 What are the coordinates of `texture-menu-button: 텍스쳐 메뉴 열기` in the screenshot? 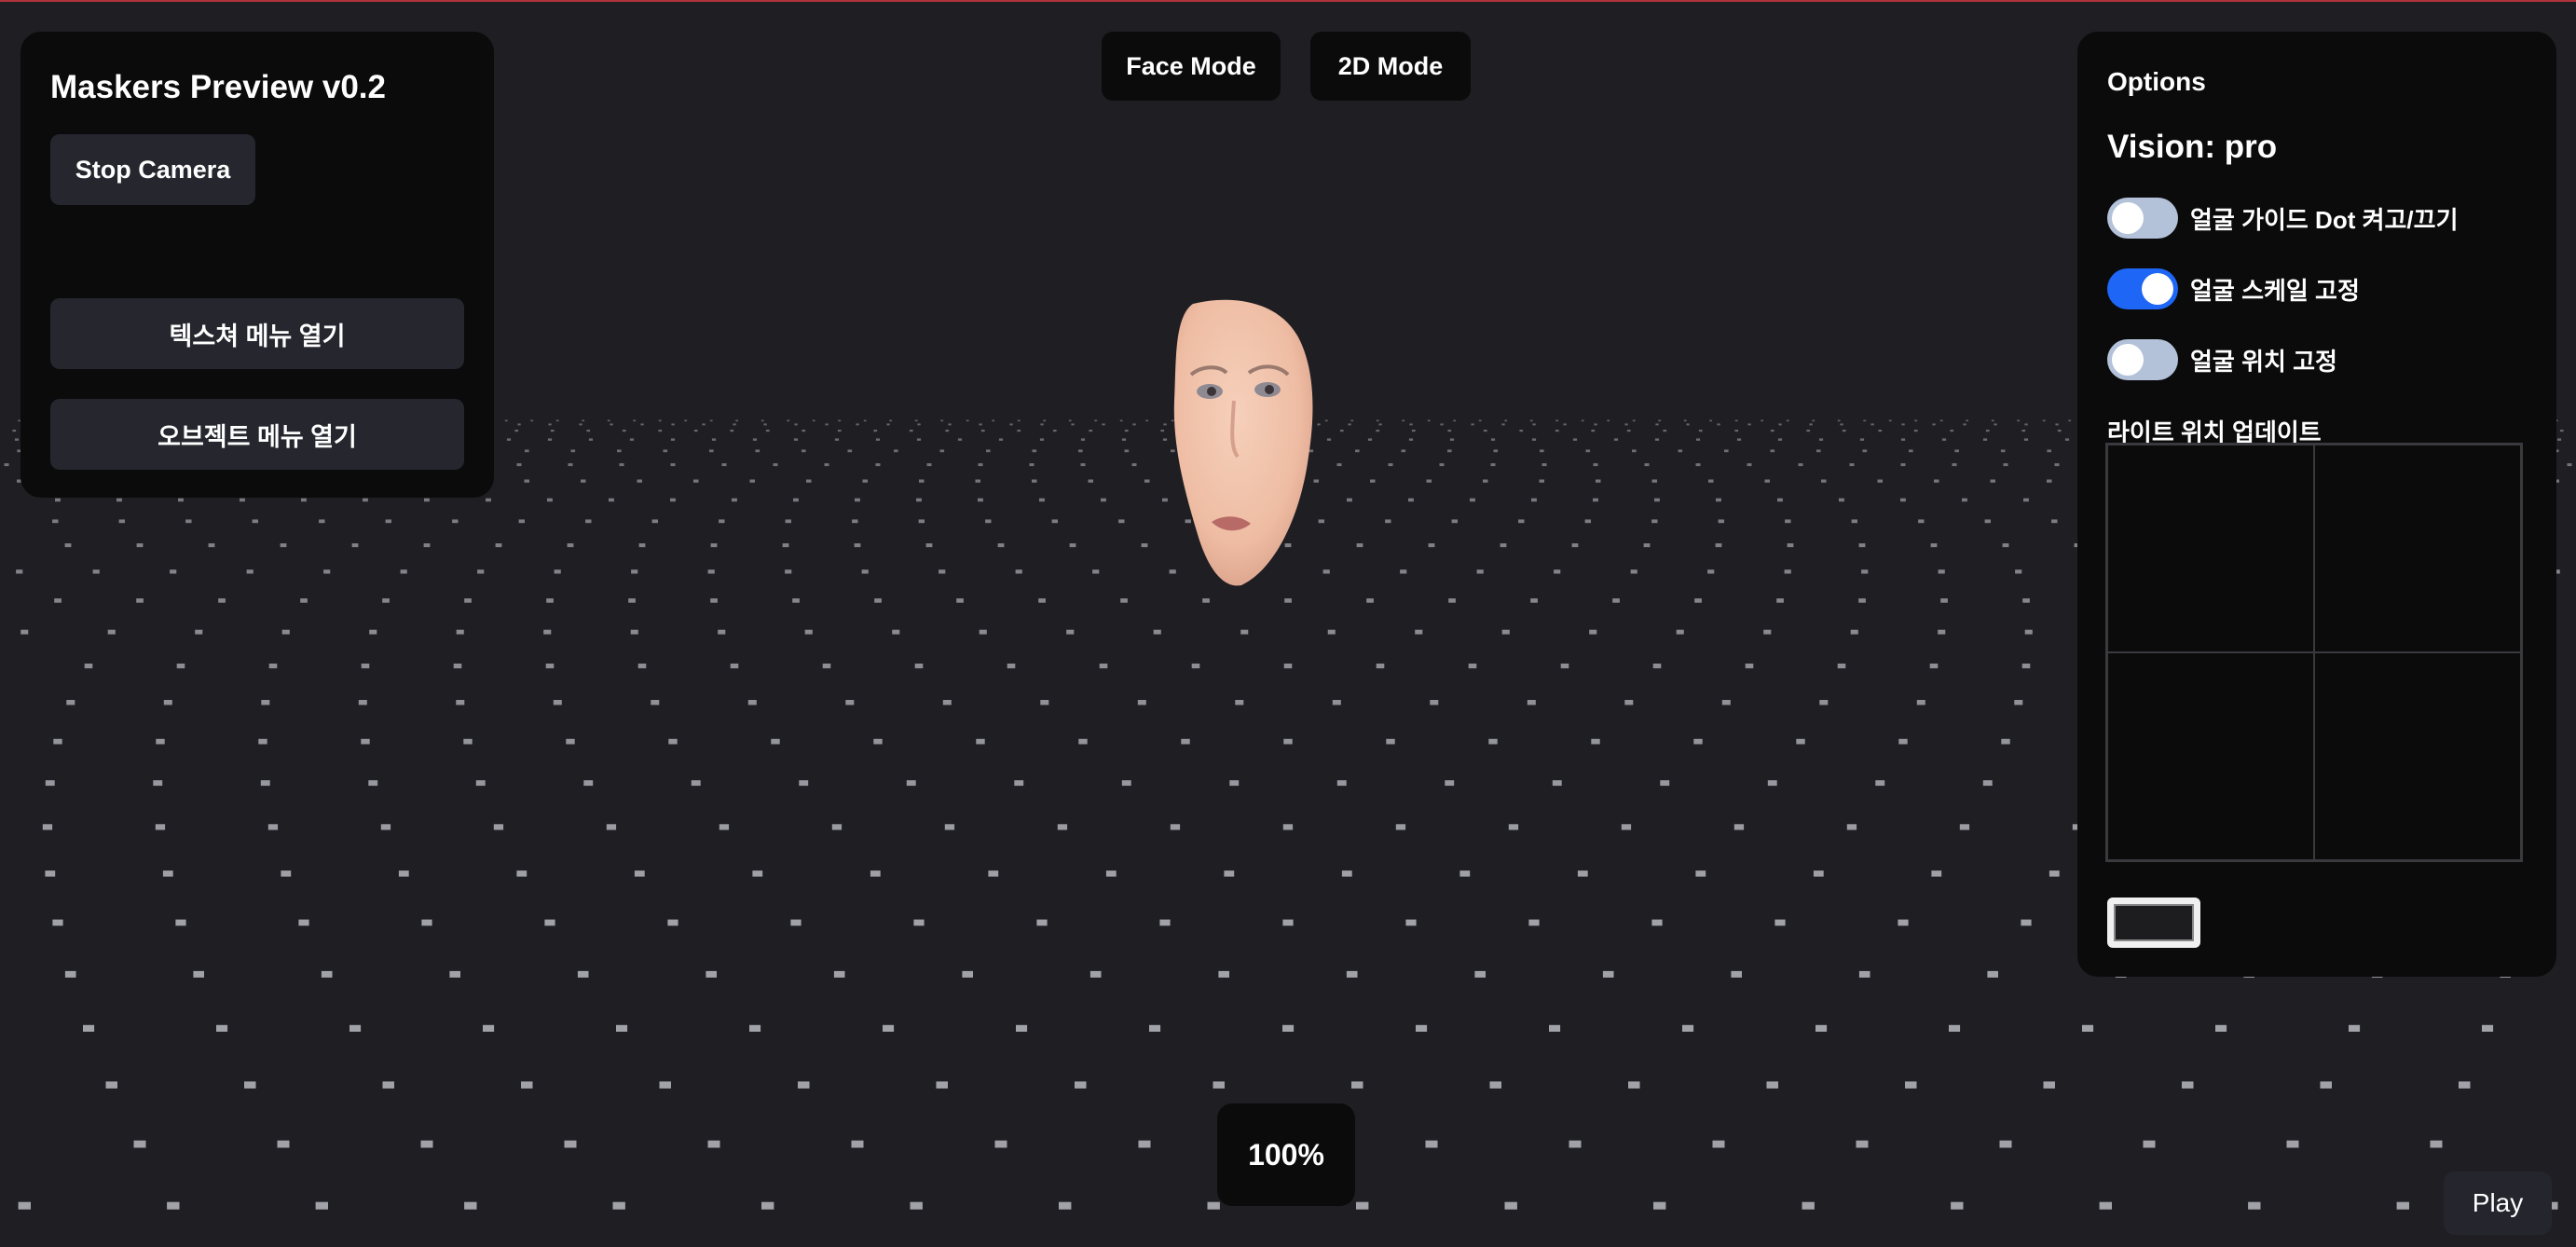 It's located at (257, 334).